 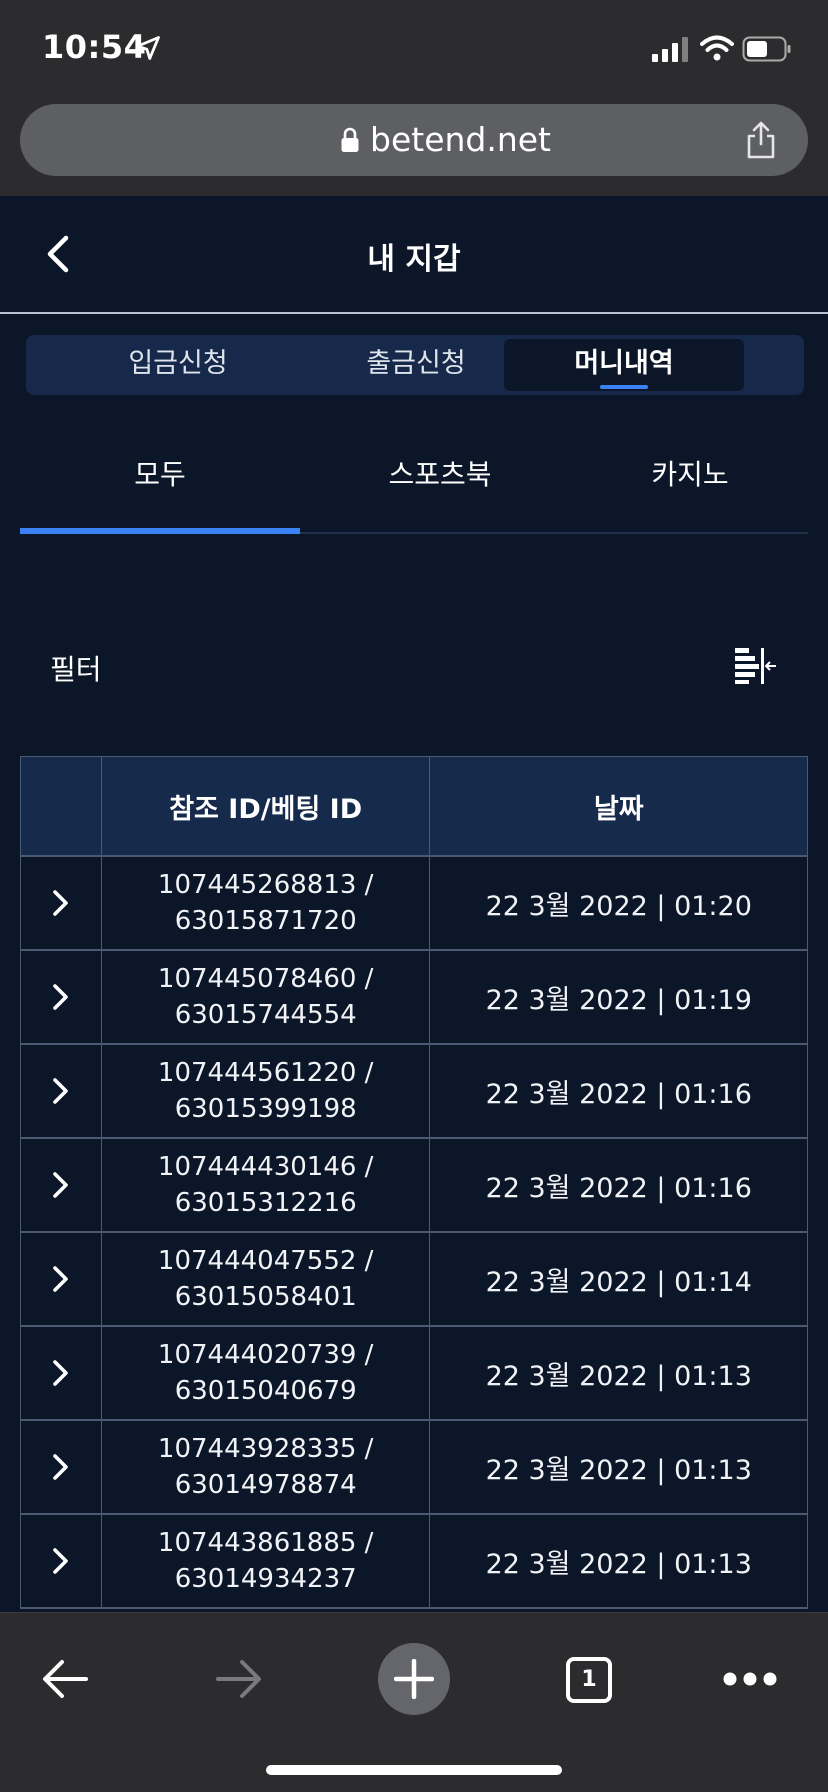 I want to click on date-cell: 22 3월 2022 | 01:19, so click(x=619, y=997).